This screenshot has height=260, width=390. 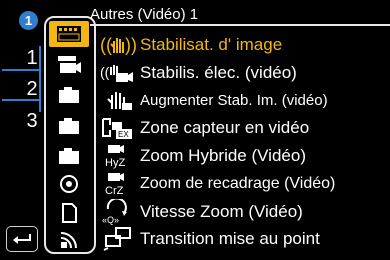 I want to click on electronic-stabilizer-icon: ((, so click(x=120, y=73).